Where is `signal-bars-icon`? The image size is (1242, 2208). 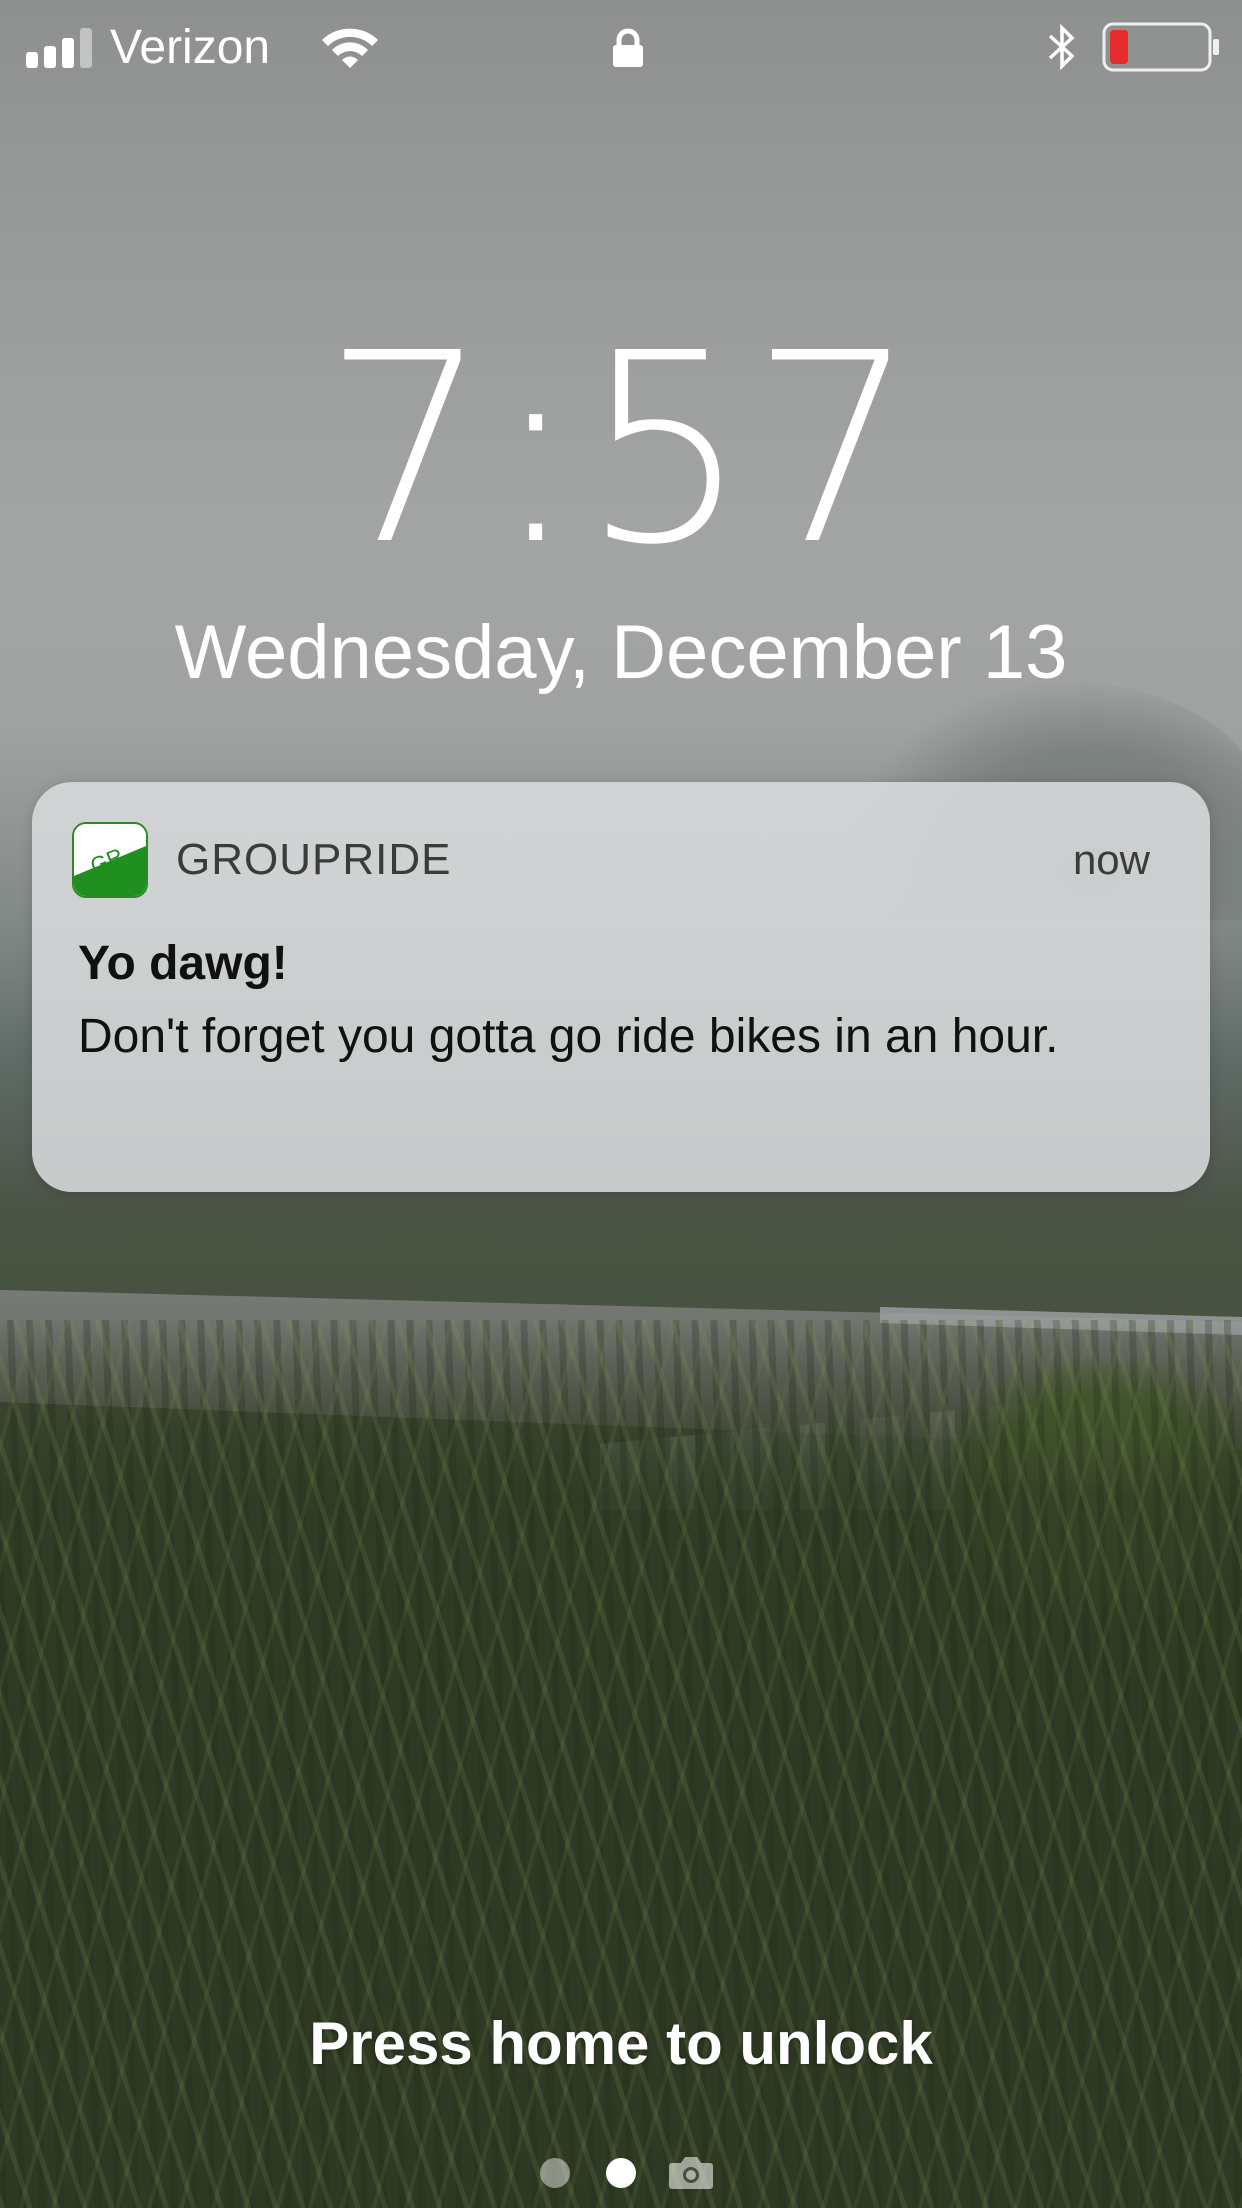 signal-bars-icon is located at coordinates (62, 48).